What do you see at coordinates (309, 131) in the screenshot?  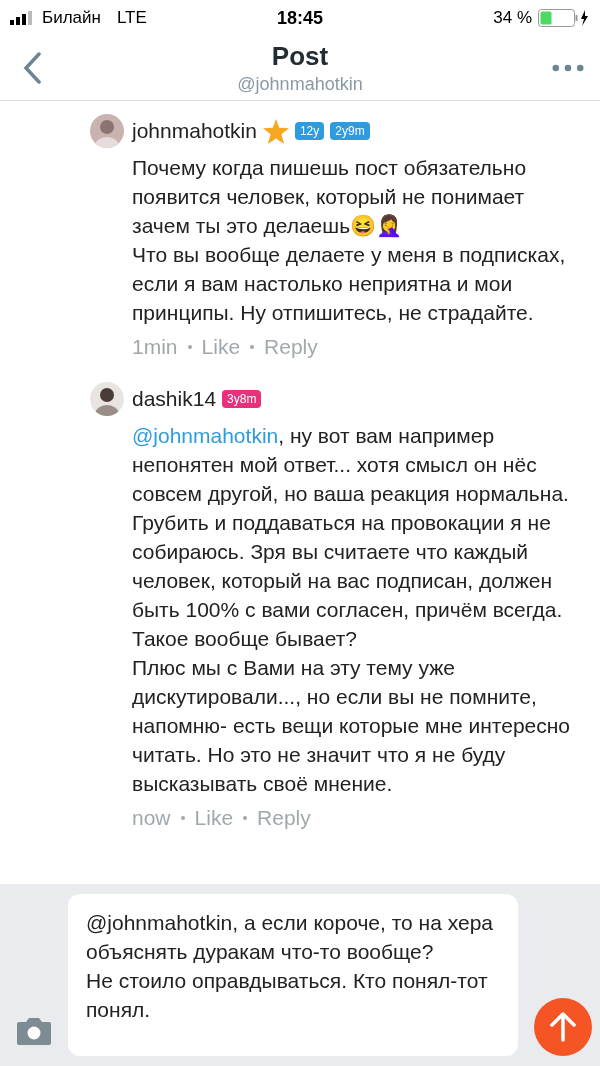 I see `tenure-tag: 12y` at bounding box center [309, 131].